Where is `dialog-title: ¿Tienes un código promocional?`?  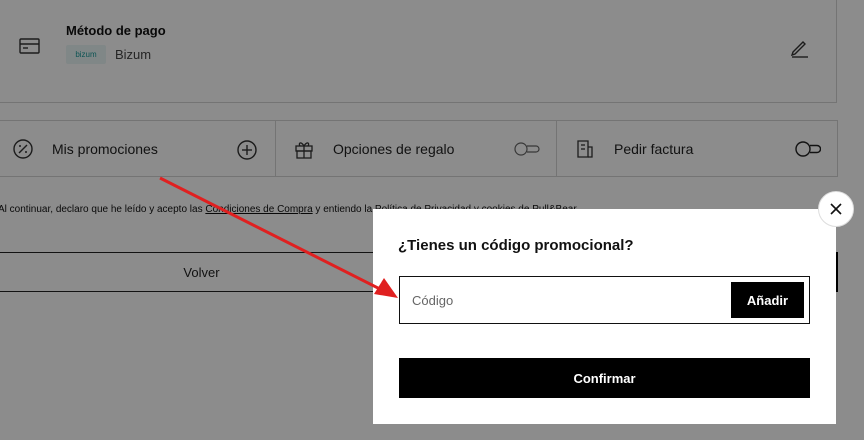 dialog-title: ¿Tienes un código promocional? is located at coordinates (516, 245).